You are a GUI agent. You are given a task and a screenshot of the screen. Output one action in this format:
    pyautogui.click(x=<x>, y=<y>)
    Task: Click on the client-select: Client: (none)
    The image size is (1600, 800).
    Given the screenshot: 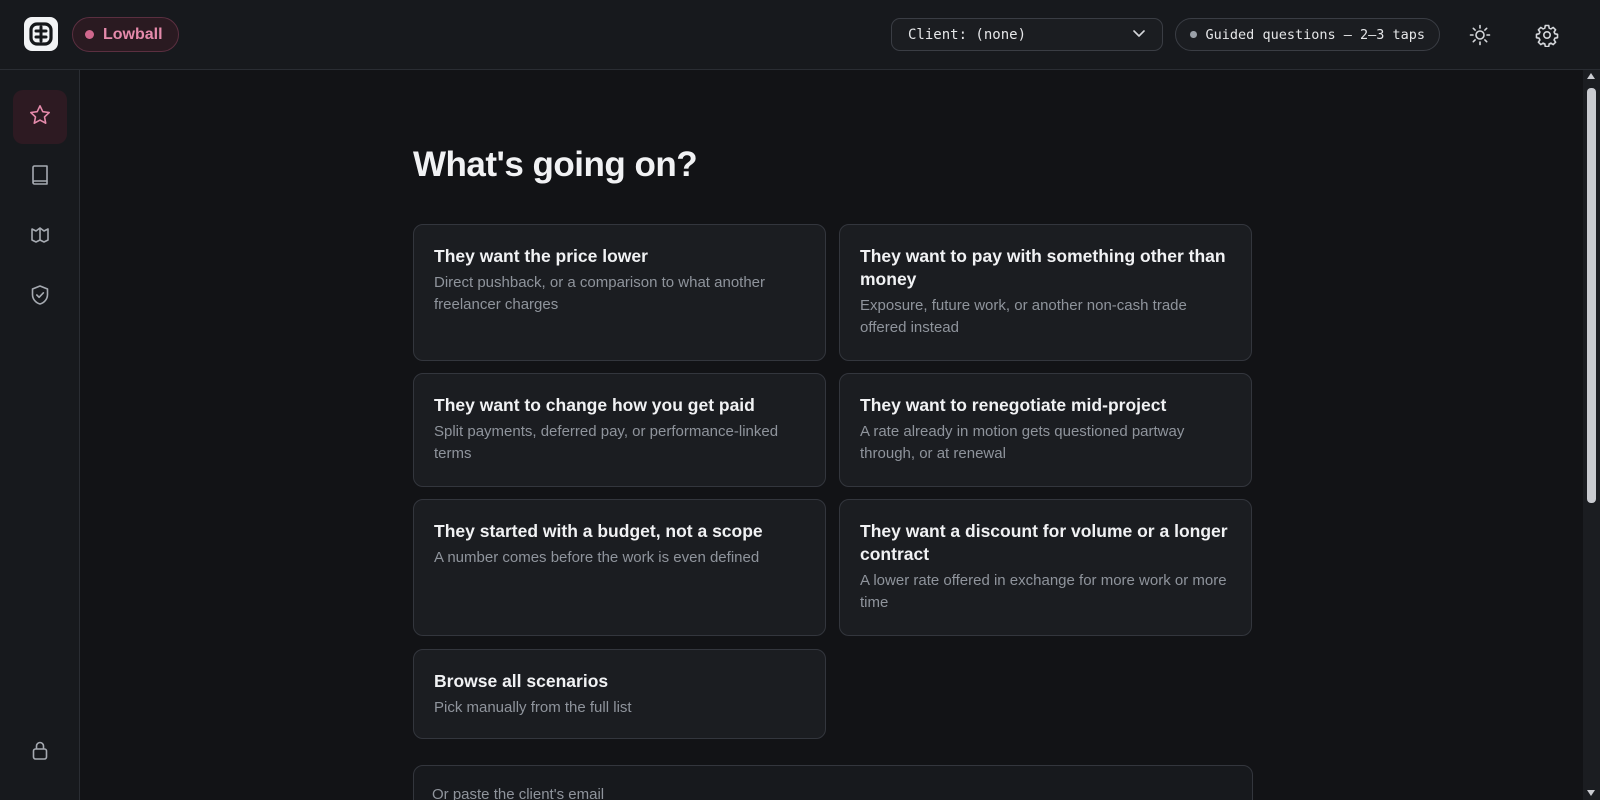 What is the action you would take?
    pyautogui.click(x=1027, y=34)
    